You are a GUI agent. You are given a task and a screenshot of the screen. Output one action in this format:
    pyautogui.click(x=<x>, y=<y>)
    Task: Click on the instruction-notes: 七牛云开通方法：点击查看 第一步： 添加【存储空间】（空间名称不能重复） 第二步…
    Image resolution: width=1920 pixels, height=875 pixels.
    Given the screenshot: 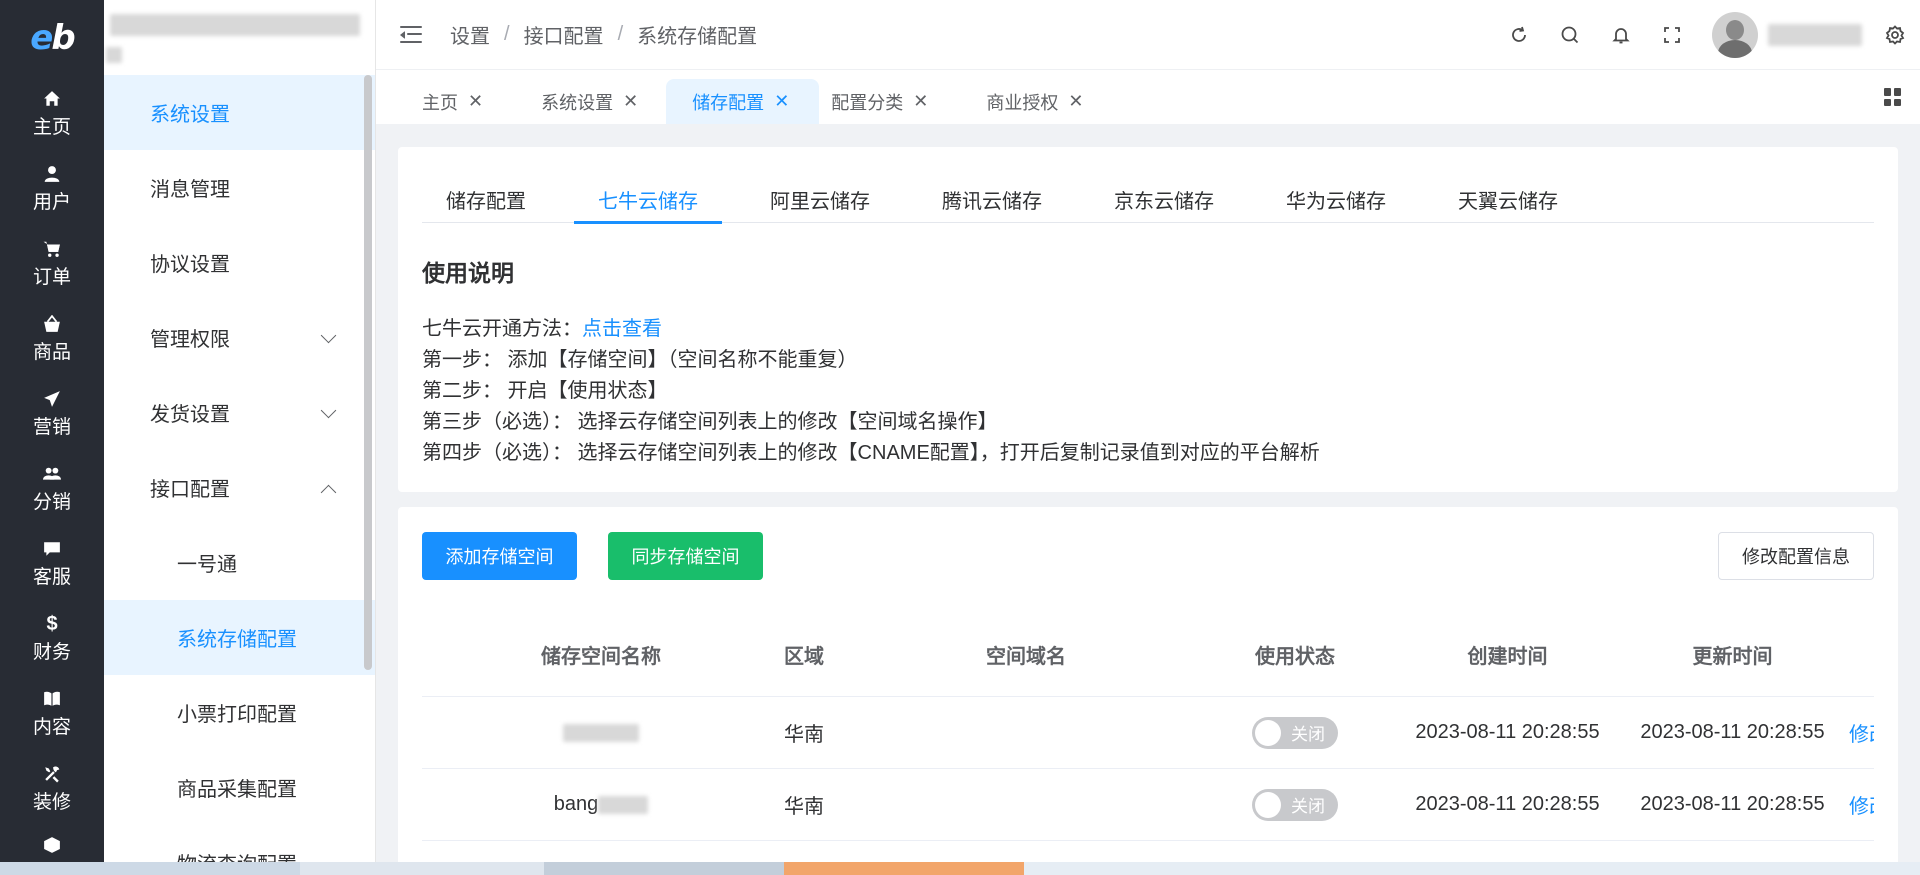 What is the action you would take?
    pyautogui.click(x=871, y=391)
    